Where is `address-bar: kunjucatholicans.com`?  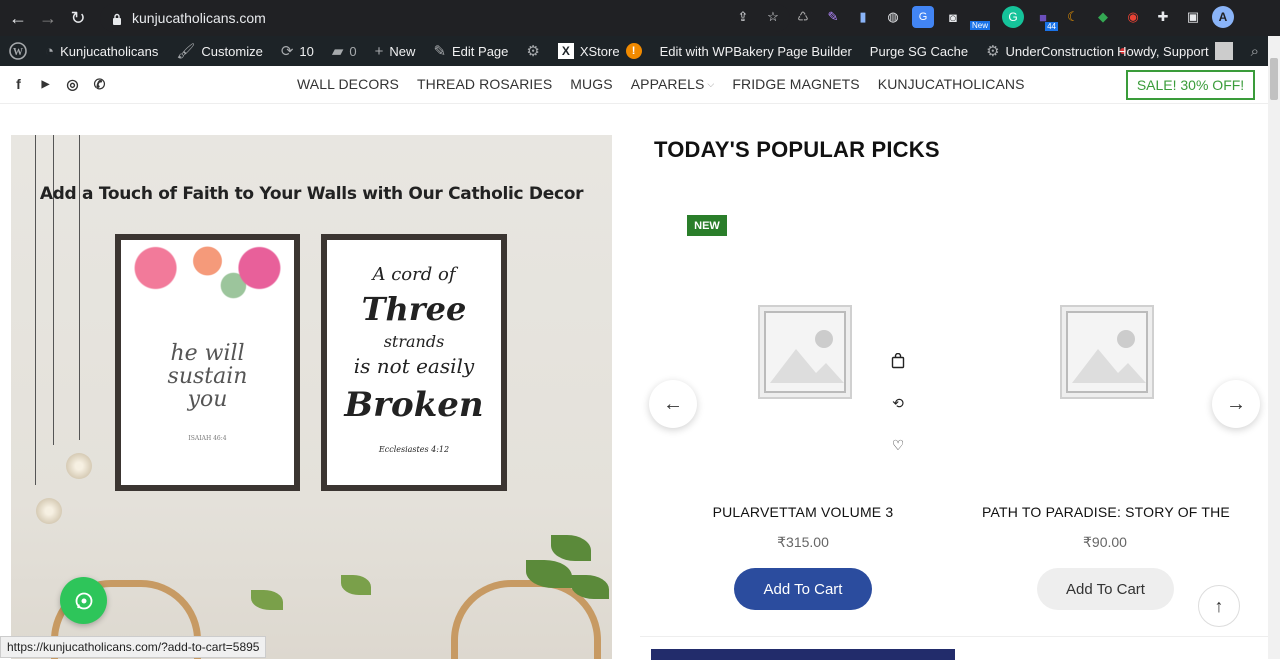
address-bar: kunjucatholicans.com is located at coordinates (445, 18).